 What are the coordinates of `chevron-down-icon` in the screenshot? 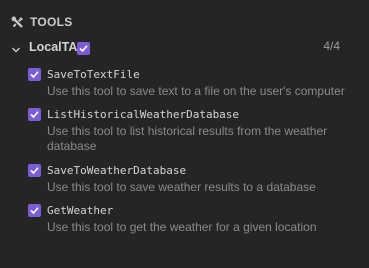 It's located at (16, 47).